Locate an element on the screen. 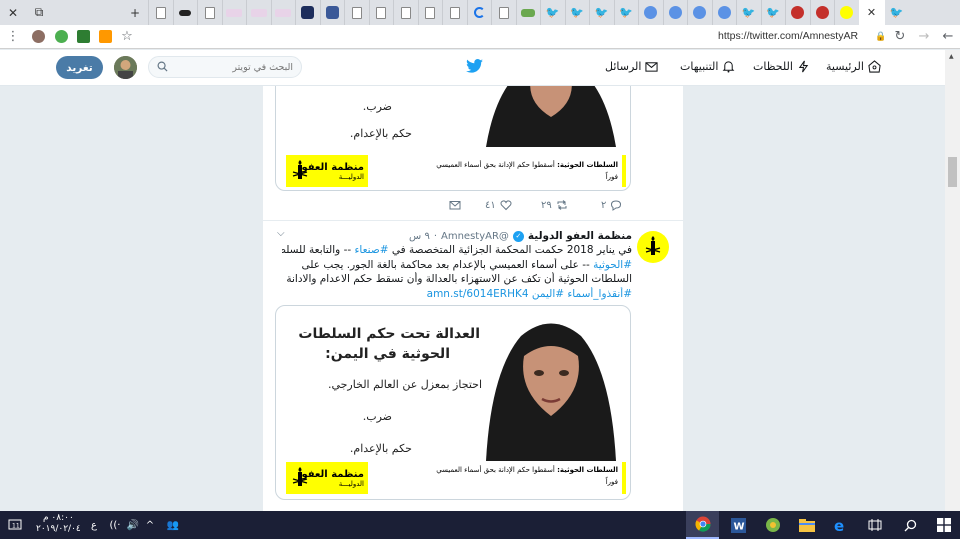 The height and width of the screenshot is (539, 960). page-scrollbar: ▲ is located at coordinates (952, 280).